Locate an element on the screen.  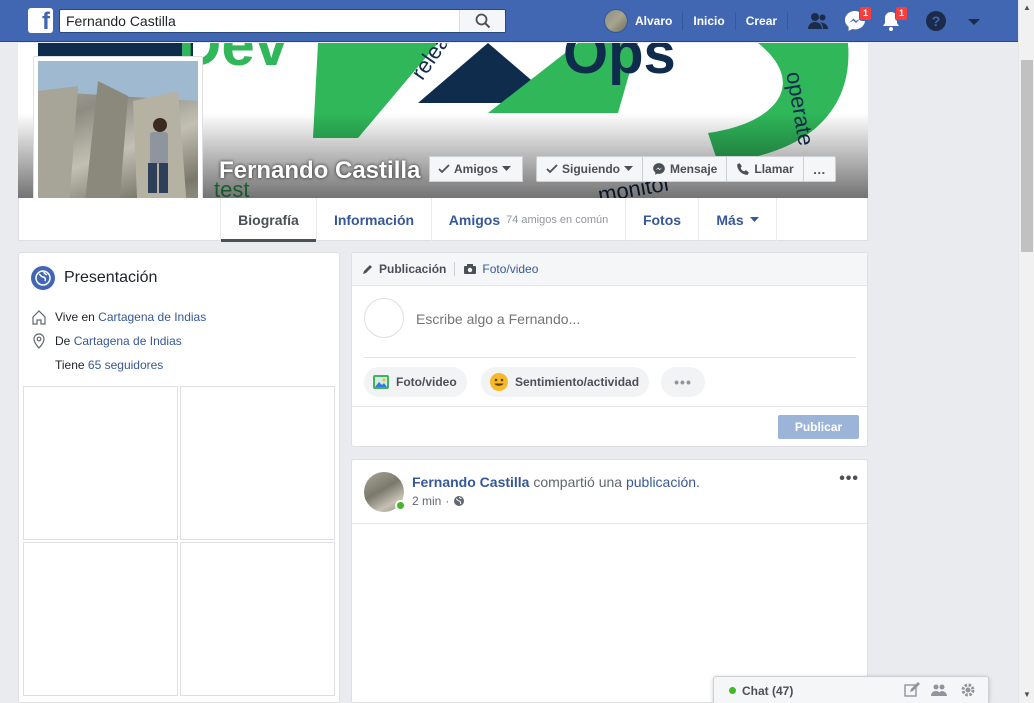
facebook-logo-icon: f is located at coordinates (40, 21).